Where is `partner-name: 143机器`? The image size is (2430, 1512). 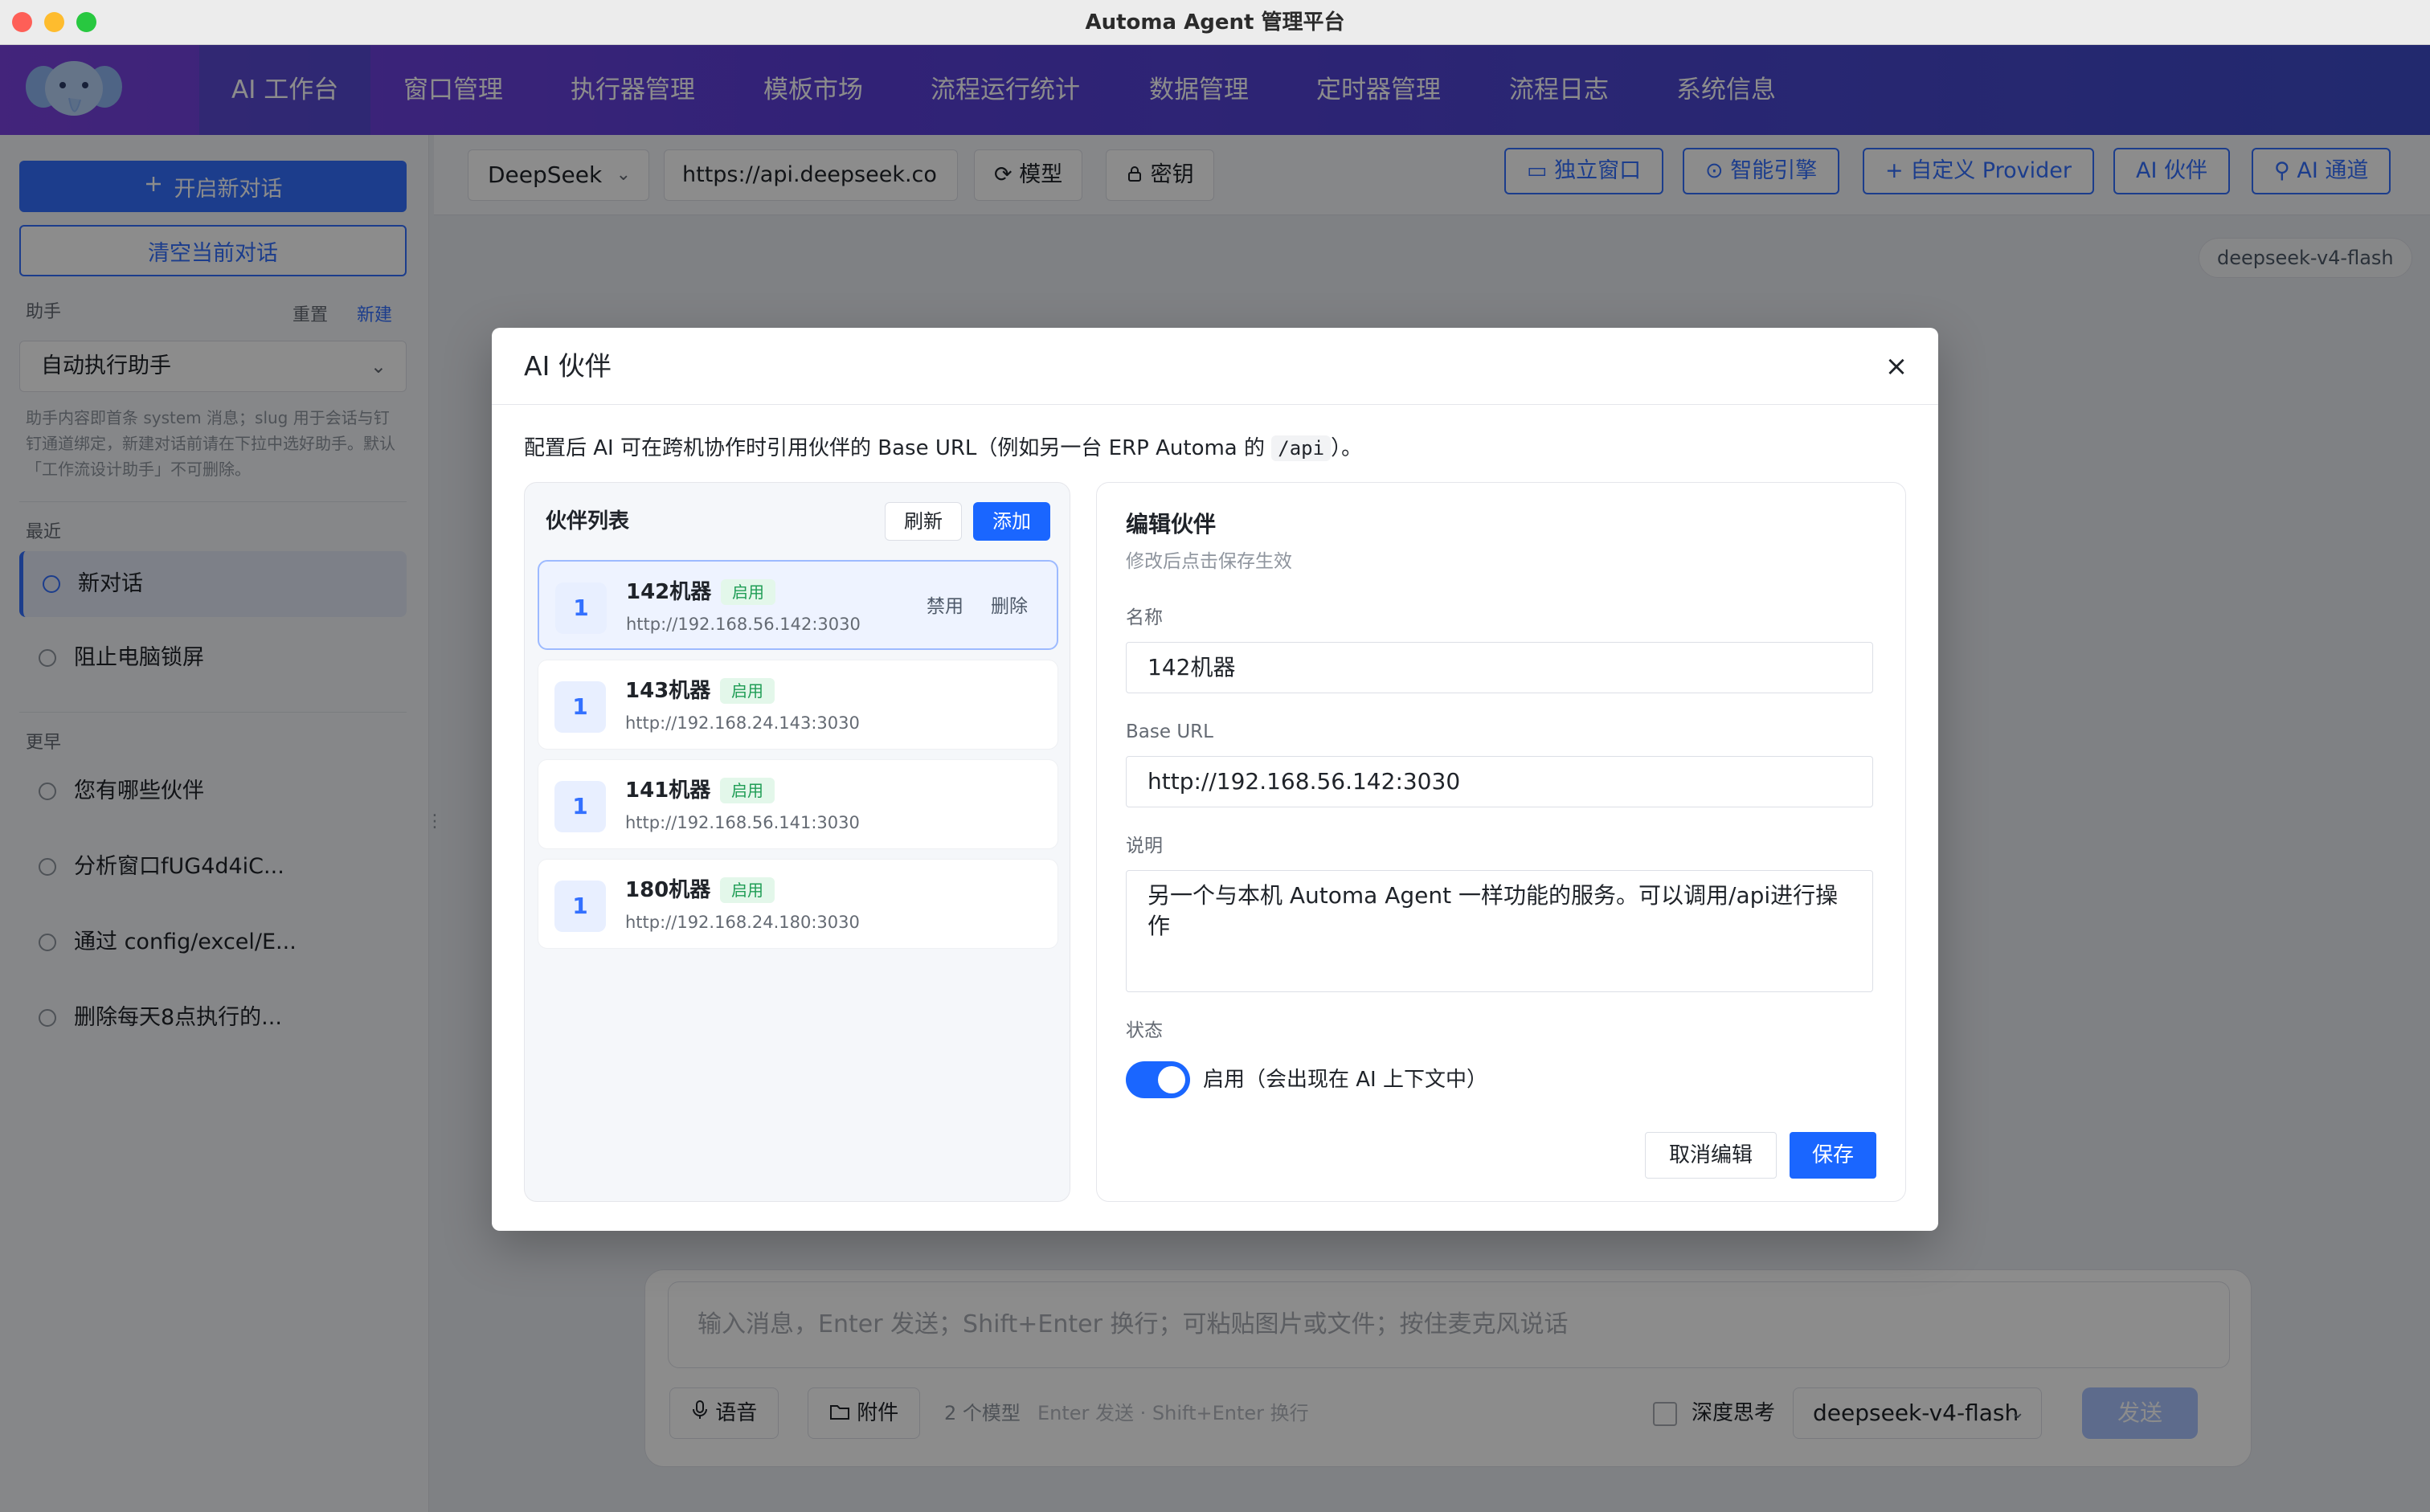
partner-name: 143机器 is located at coordinates (668, 691).